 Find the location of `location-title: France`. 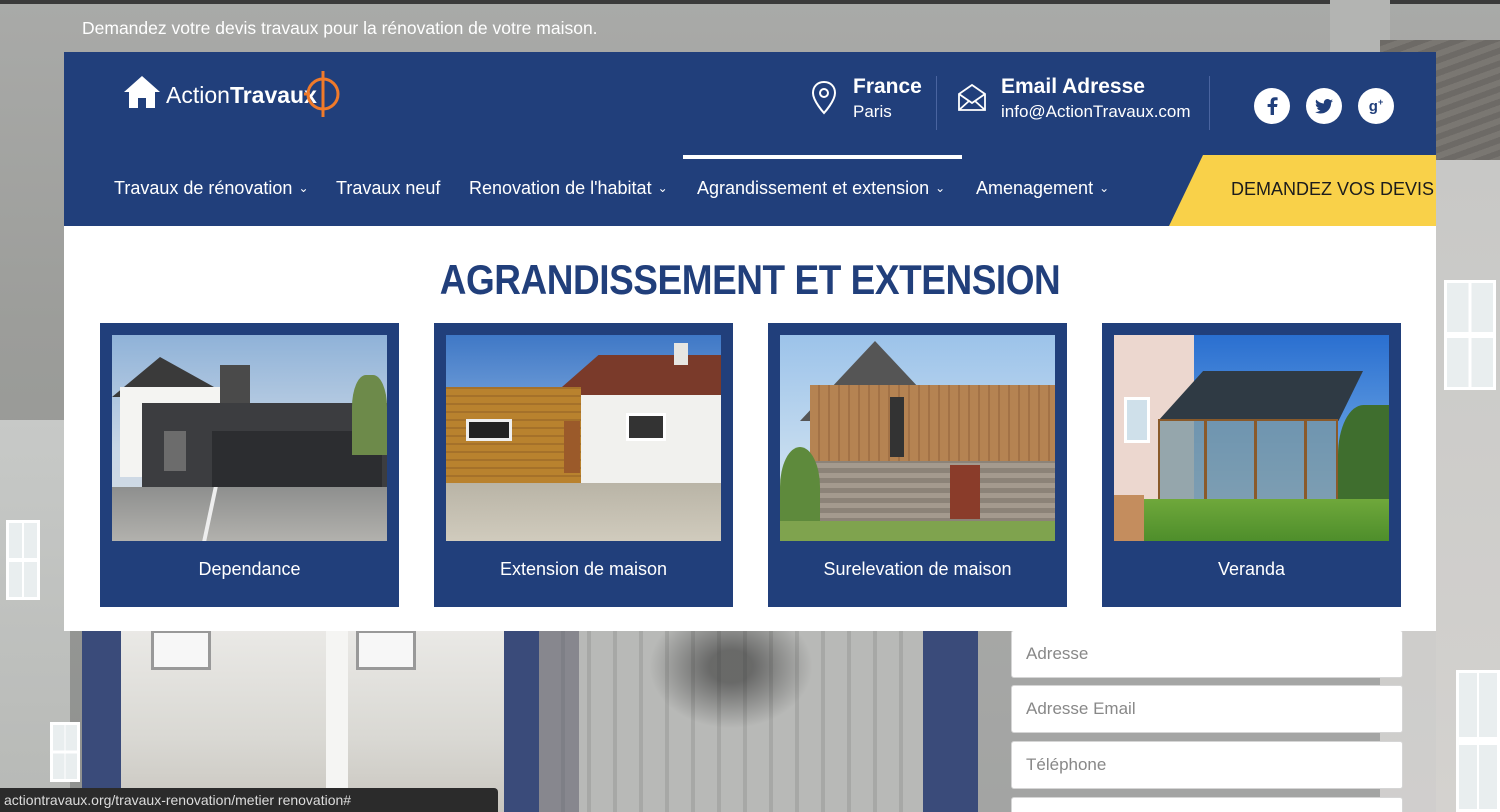

location-title: France is located at coordinates (887, 86).